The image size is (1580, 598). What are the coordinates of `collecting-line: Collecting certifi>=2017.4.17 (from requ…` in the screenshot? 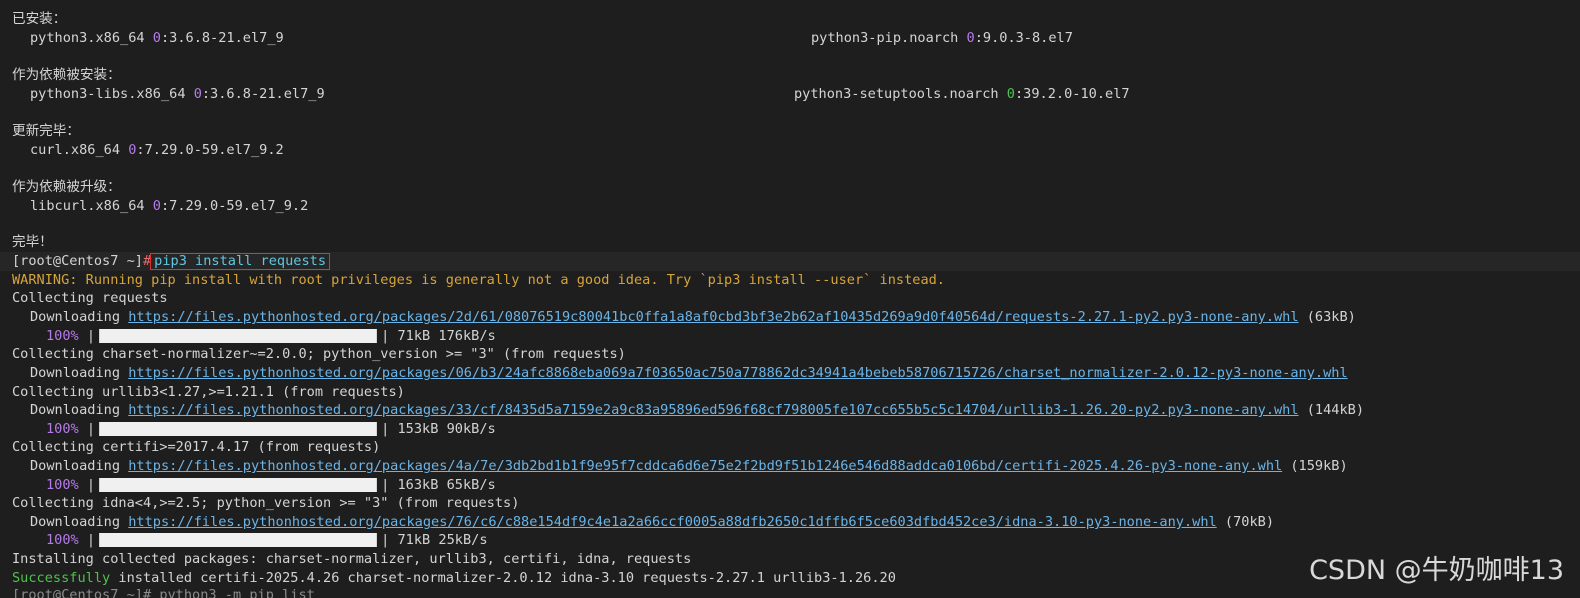 It's located at (196, 447).